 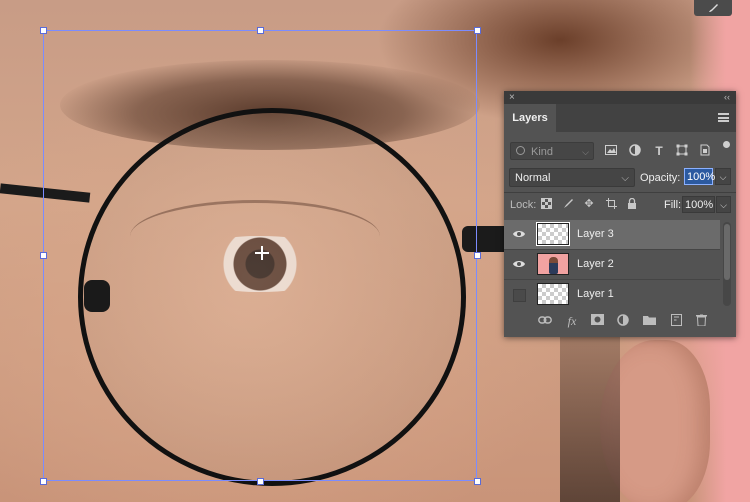 I want to click on panel-title-strip: × ‹‹, so click(x=620, y=97).